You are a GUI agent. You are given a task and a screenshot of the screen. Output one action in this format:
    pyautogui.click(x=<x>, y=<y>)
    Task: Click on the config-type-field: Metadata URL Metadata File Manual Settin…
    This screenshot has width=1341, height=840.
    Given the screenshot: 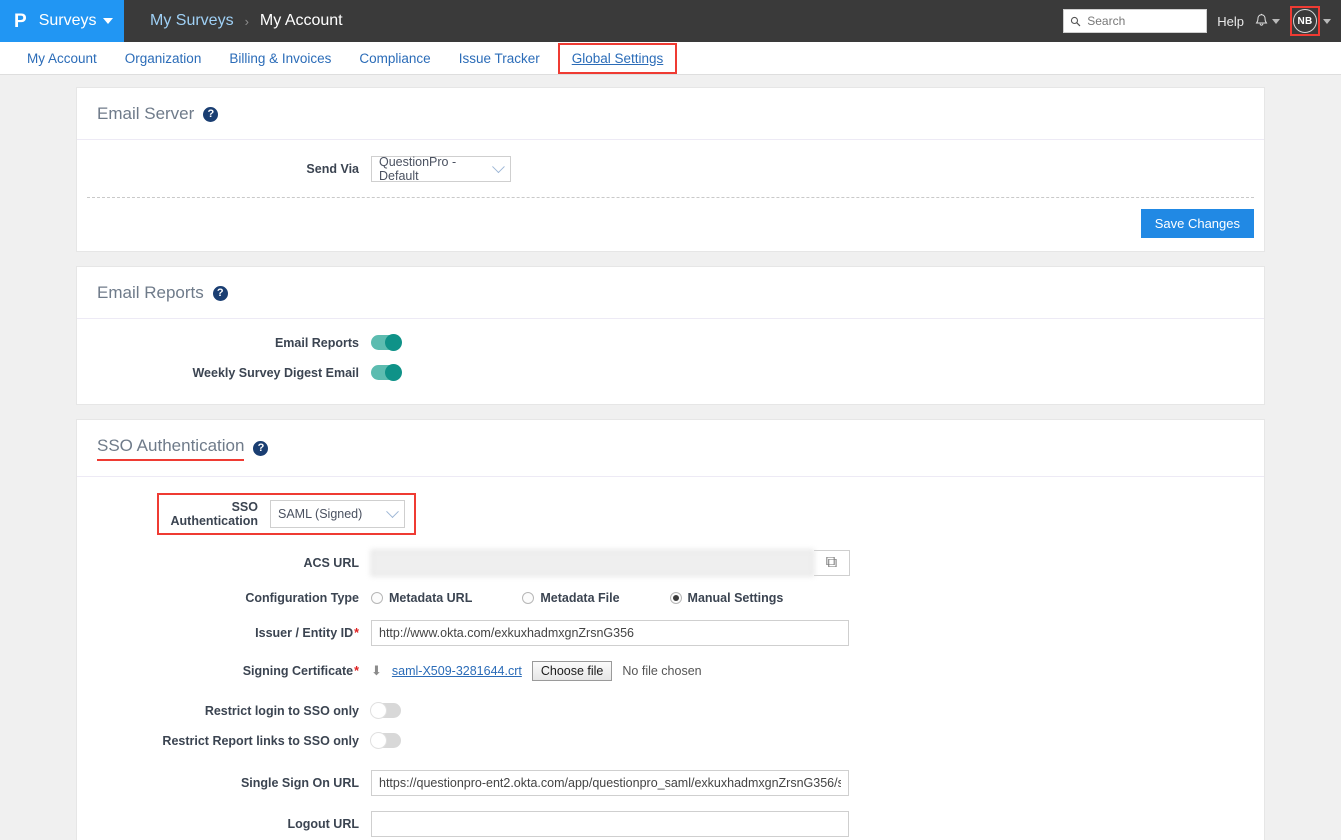 What is the action you would take?
    pyautogui.click(x=817, y=598)
    